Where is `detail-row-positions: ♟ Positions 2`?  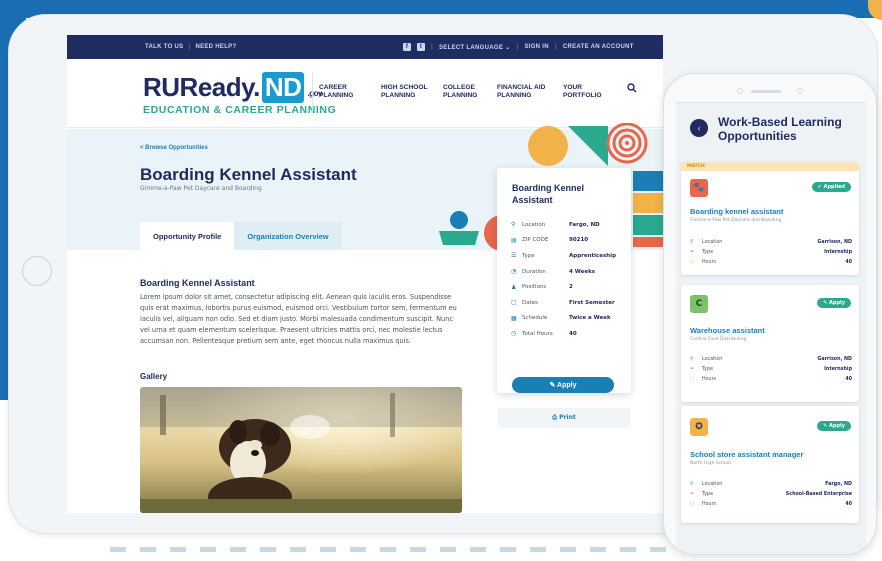
detail-row-positions: ♟ Positions 2 is located at coordinates (567, 287).